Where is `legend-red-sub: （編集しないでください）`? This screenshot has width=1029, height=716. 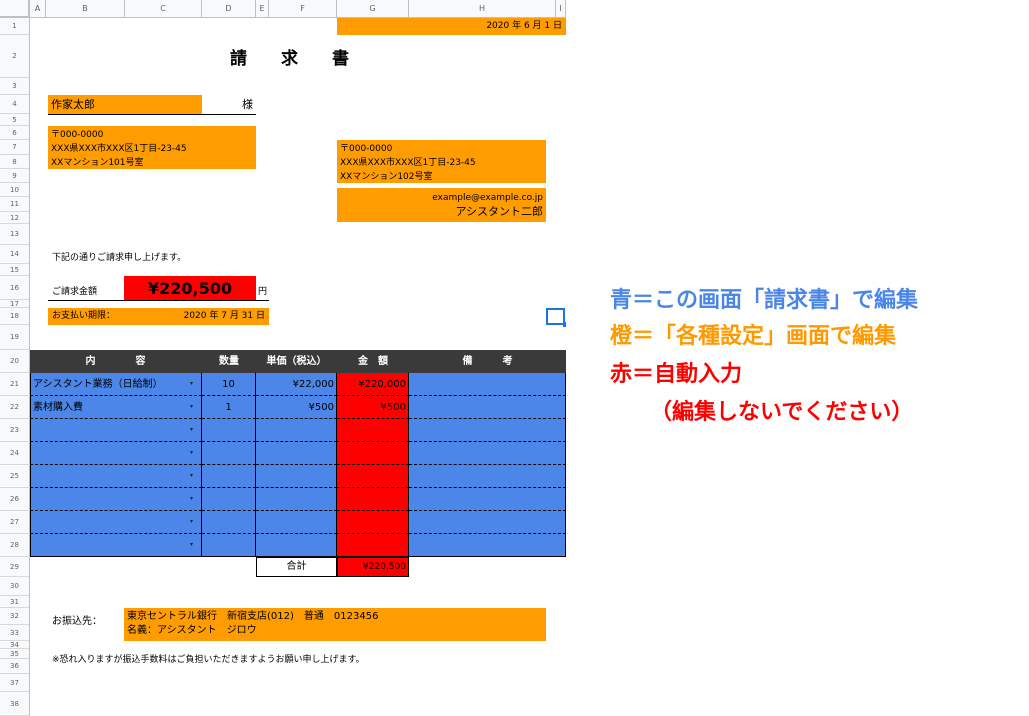
legend-red-sub: （編集しないでください） is located at coordinates (782, 412).